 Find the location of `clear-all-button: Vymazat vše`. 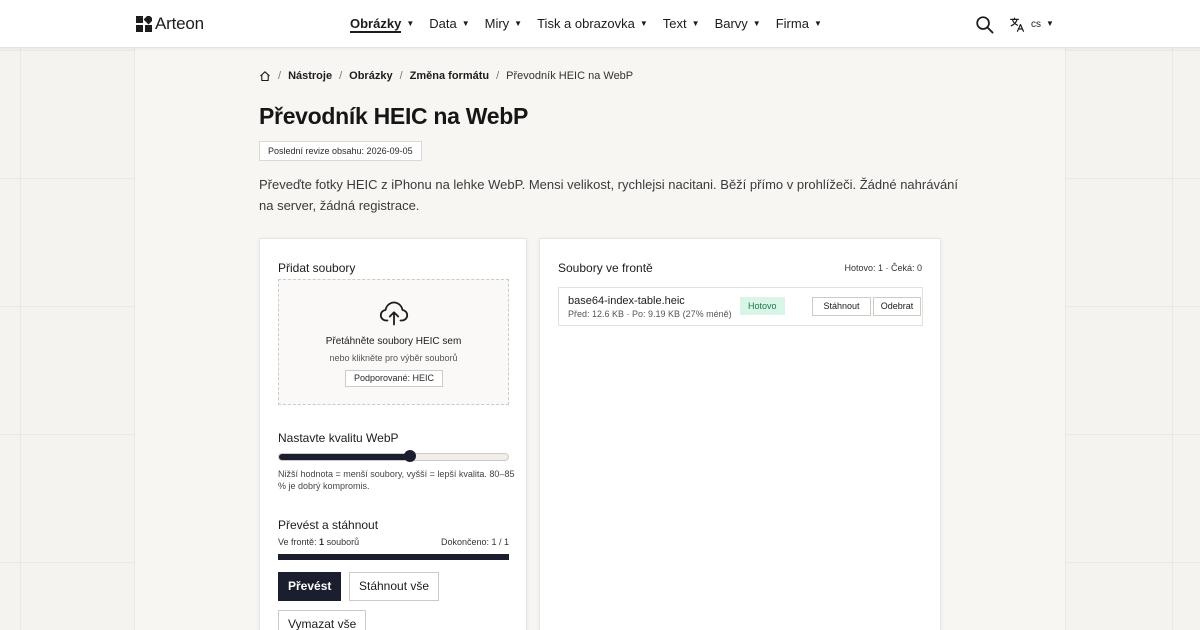

clear-all-button: Vymazat vše is located at coordinates (322, 620).